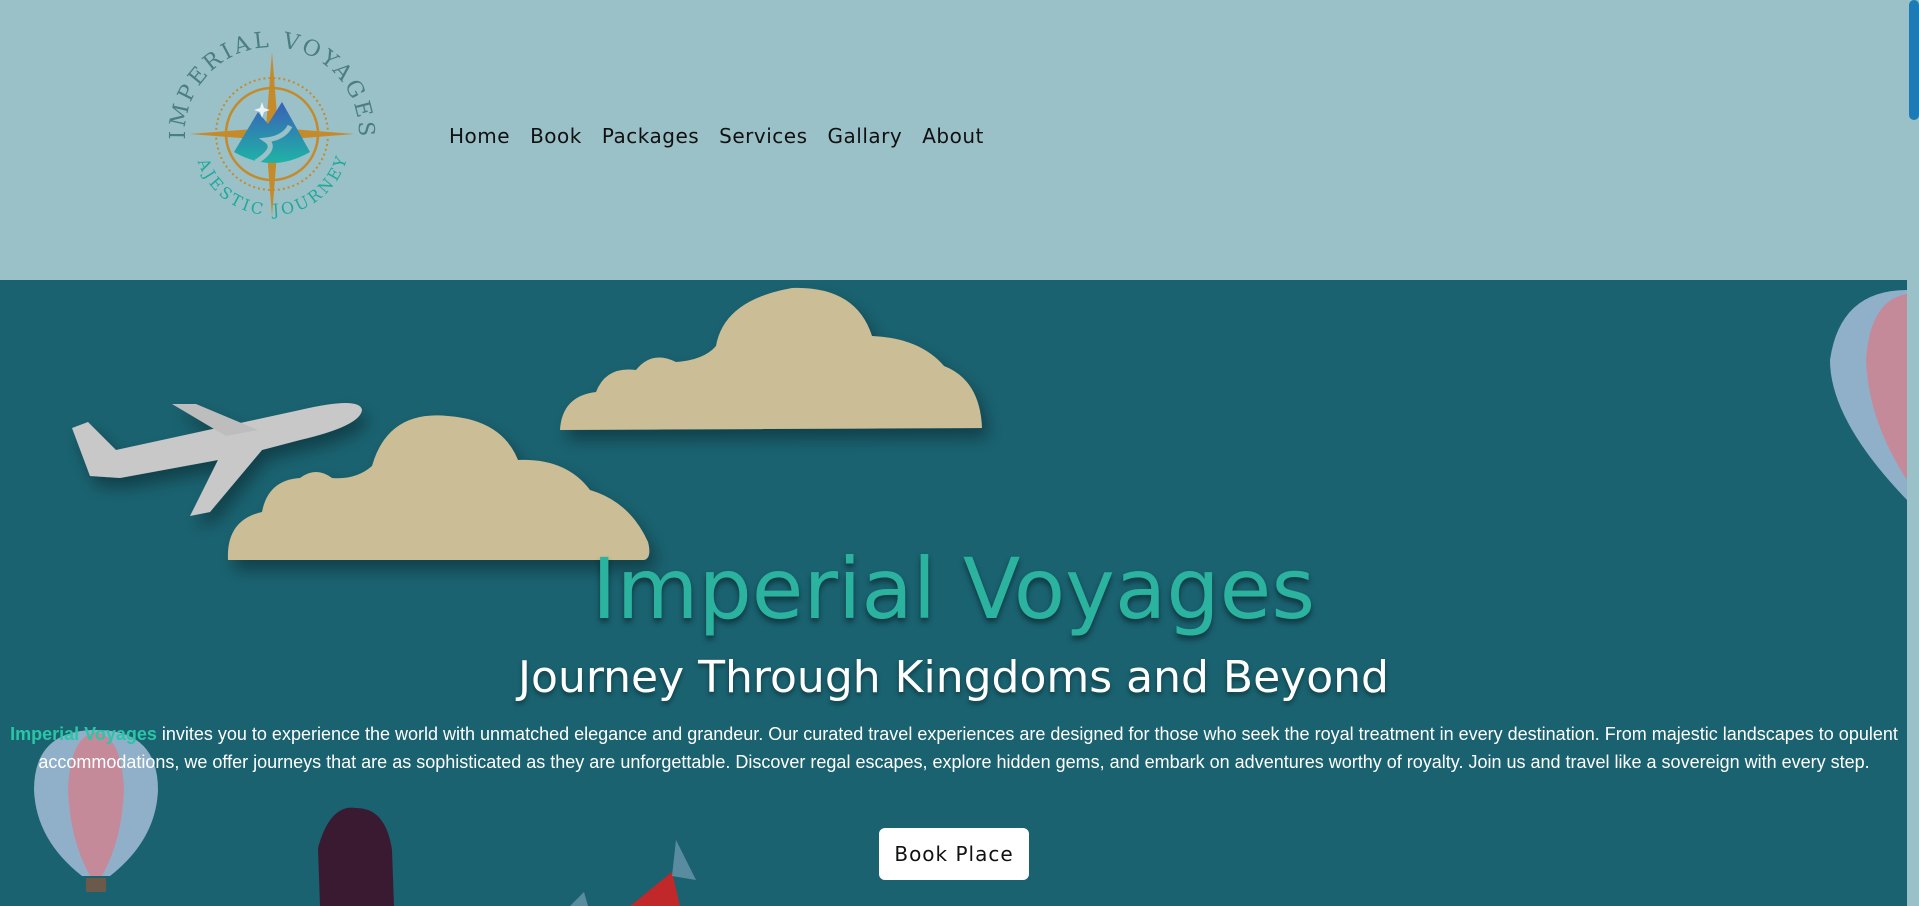 This screenshot has width=1919, height=906. I want to click on balloon-right-icon, so click(1868, 395).